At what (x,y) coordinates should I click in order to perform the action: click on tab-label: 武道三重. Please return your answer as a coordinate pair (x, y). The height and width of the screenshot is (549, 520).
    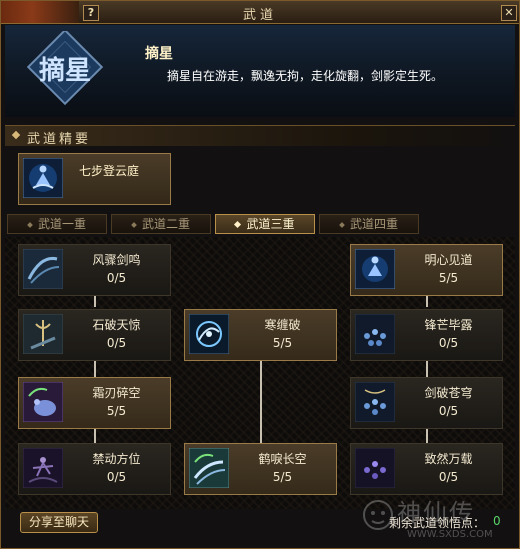
    Looking at the image, I should click on (270, 224).